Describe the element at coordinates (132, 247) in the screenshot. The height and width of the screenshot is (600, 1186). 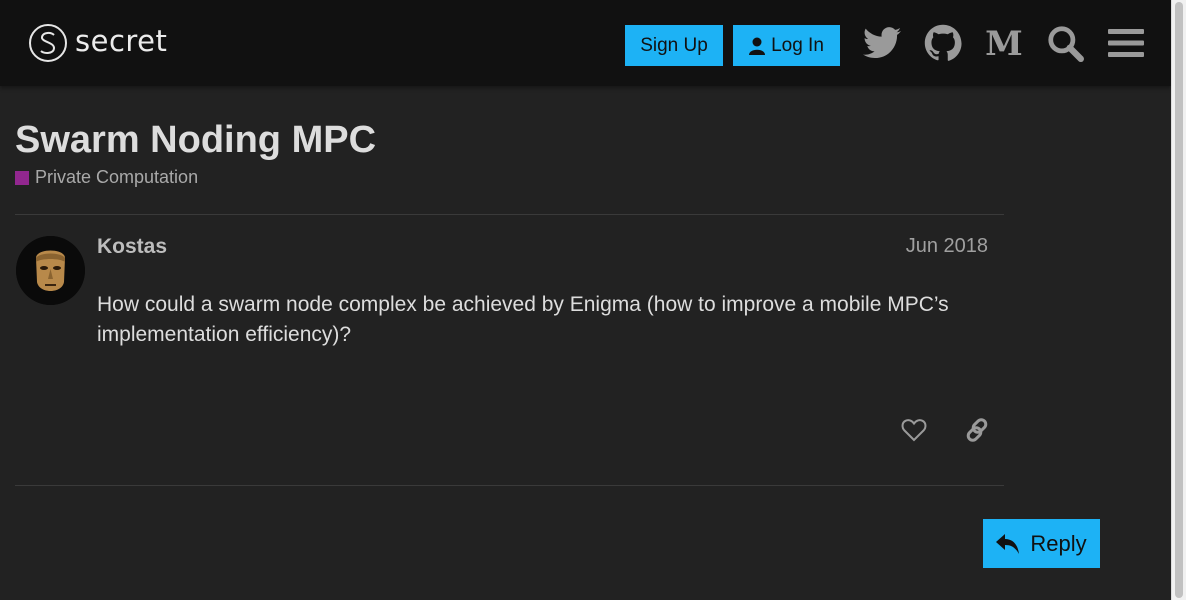
I see `post-author: Kostas` at that location.